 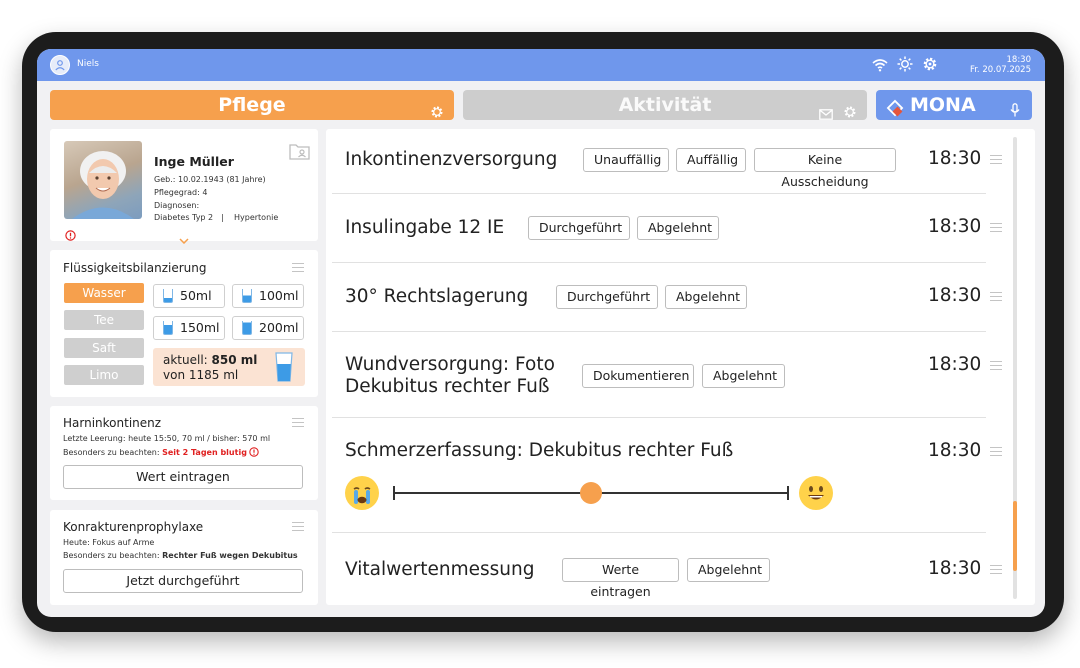 I want to click on jetzt-durchgefuehrt-button: Jetzt durchgeführt, so click(x=183, y=581).